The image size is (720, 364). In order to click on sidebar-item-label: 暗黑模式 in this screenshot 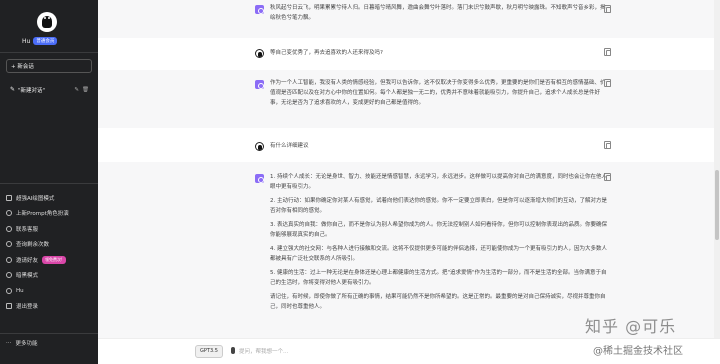, I will do `click(27, 276)`.